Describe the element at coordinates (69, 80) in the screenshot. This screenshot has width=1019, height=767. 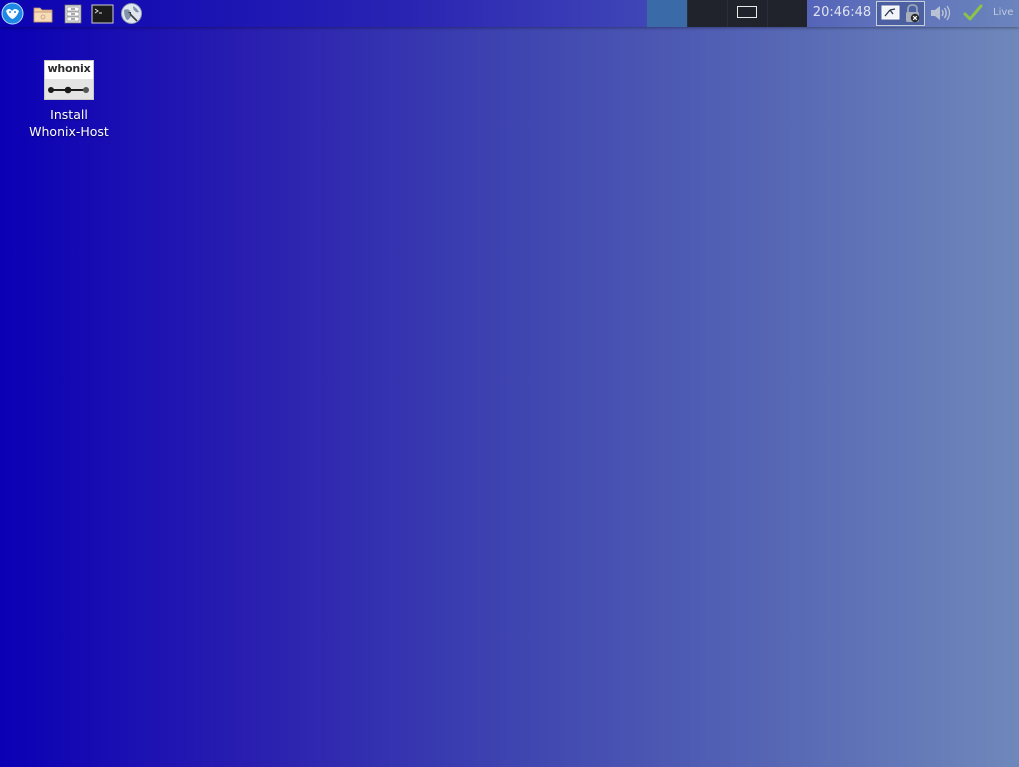
I see `whonix-logo-icon: whonix` at that location.